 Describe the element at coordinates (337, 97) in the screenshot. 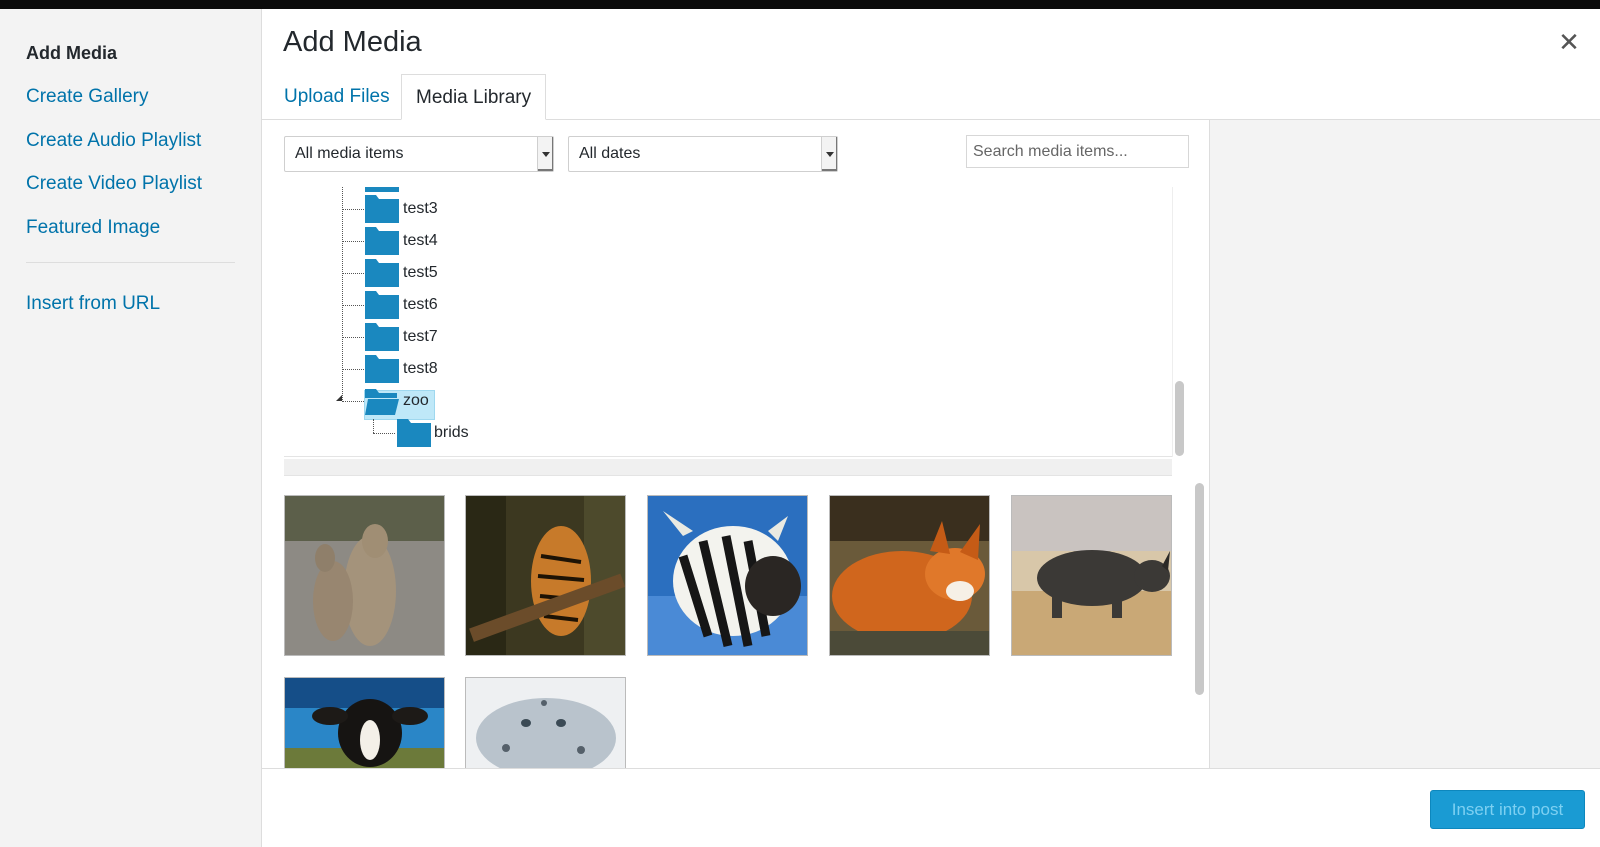

I see `tab-upload-files: Upload Files` at that location.